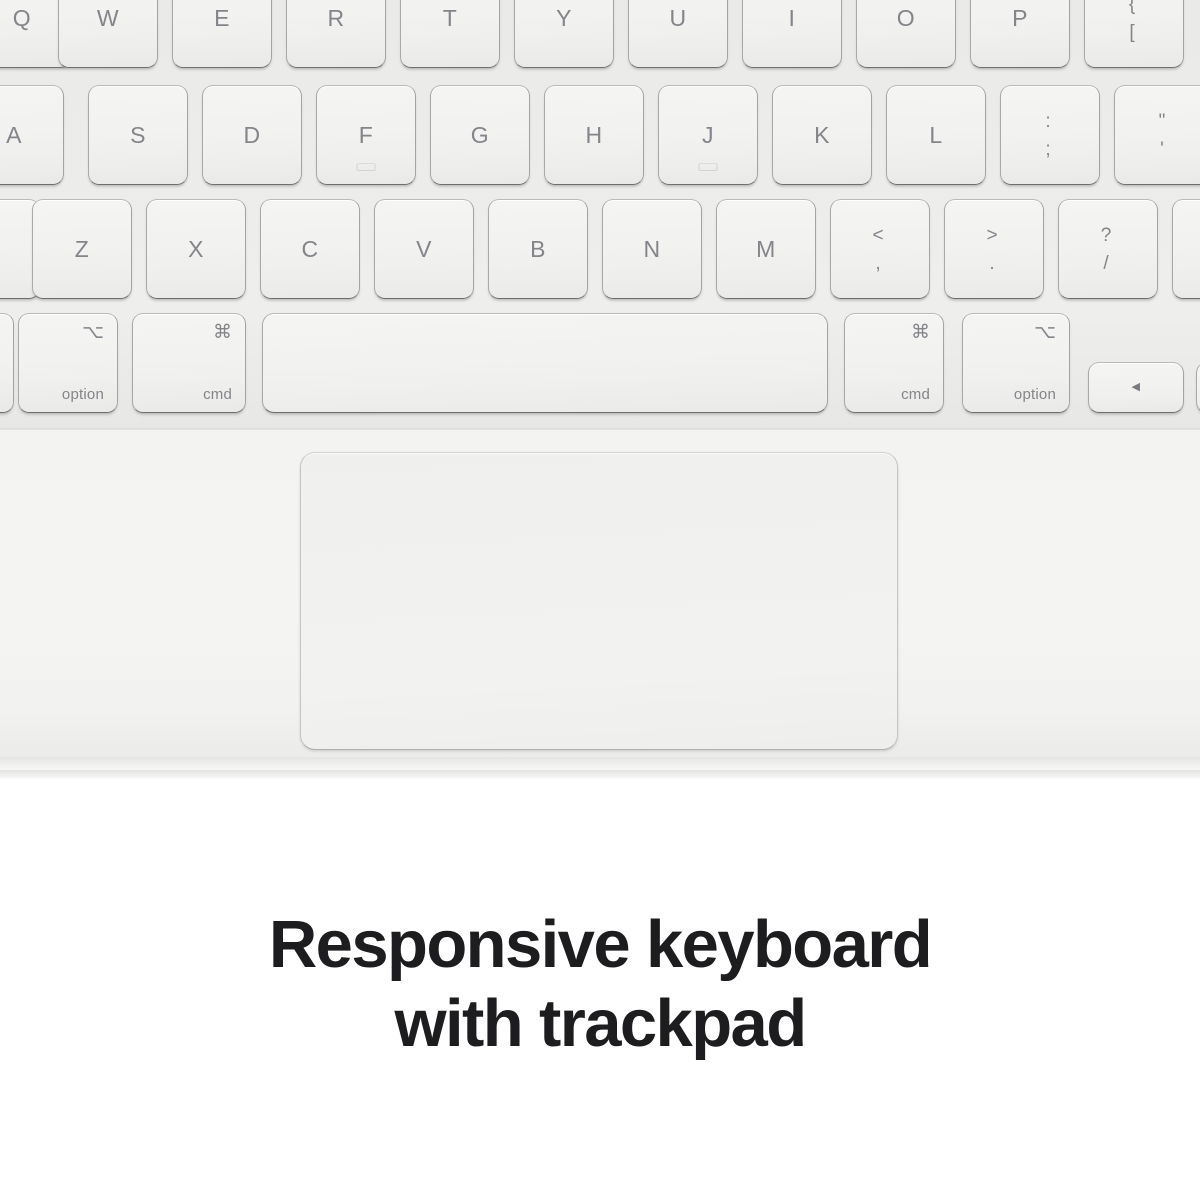 This screenshot has height=1200, width=1200. Describe the element at coordinates (992, 263) in the screenshot. I see `key-legend-lower: .` at that location.